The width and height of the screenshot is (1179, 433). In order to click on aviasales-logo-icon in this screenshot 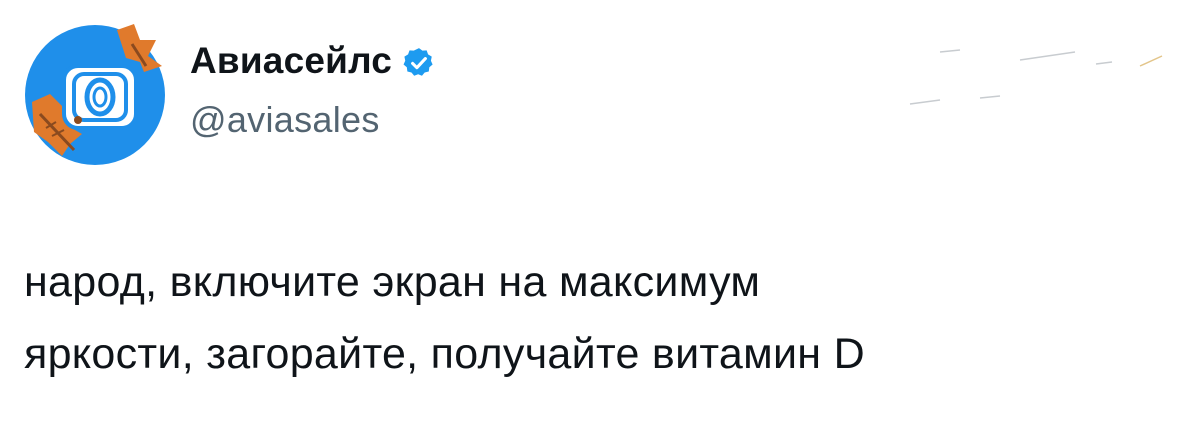, I will do `click(95, 94)`.